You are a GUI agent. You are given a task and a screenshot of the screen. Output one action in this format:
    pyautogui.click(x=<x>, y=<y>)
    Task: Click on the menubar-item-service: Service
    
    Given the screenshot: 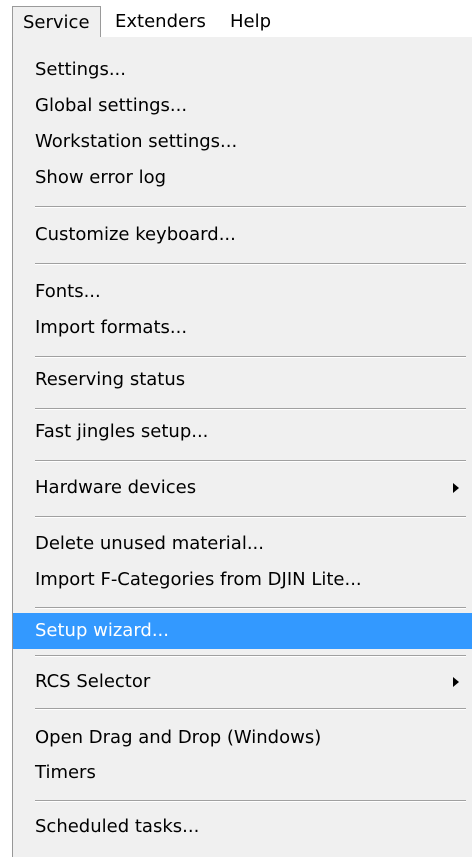 What is the action you would take?
    pyautogui.click(x=56, y=22)
    